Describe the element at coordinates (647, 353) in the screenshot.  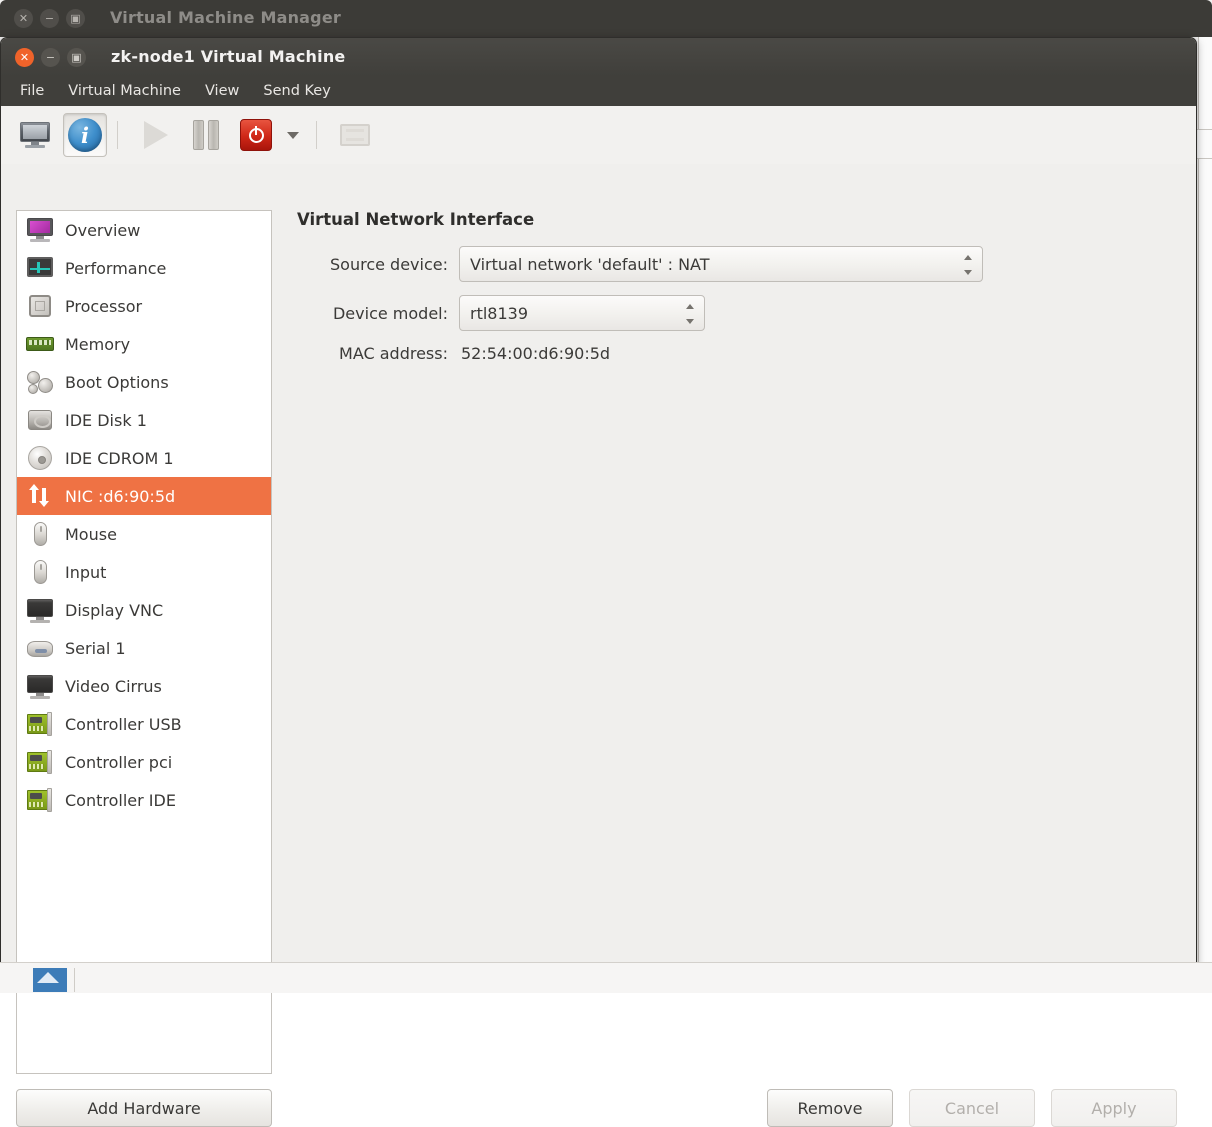
I see `mac-address-row: MAC address: 52:54:00:d6:90:5d` at that location.